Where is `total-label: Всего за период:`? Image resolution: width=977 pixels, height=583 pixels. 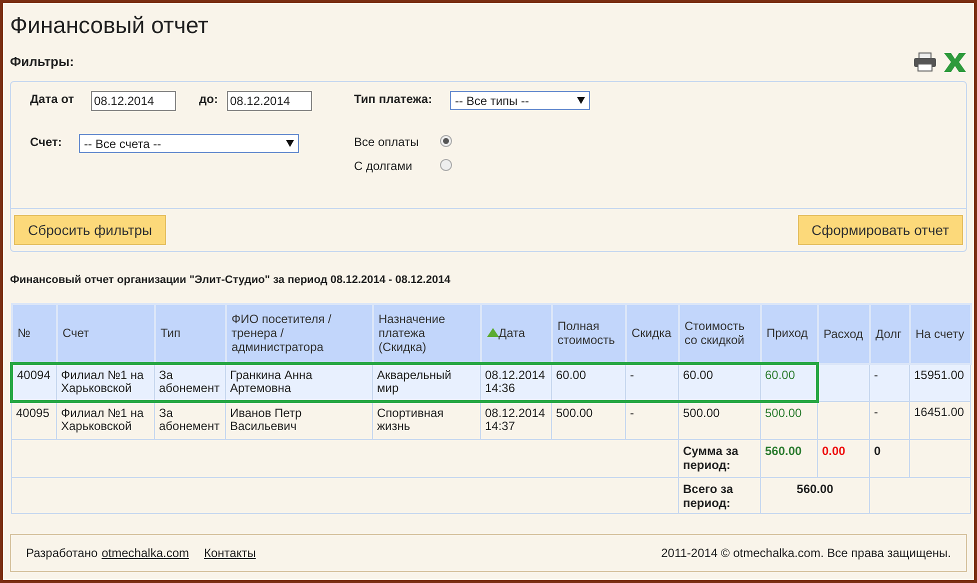 total-label: Всего за период: is located at coordinates (719, 496).